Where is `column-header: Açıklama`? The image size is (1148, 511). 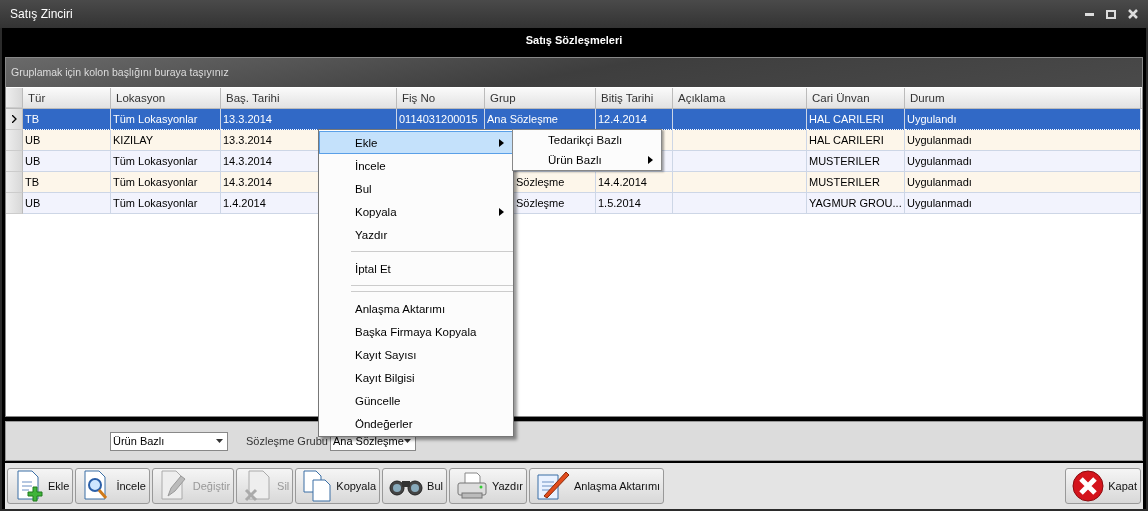 column-header: Açıklama is located at coordinates (740, 97).